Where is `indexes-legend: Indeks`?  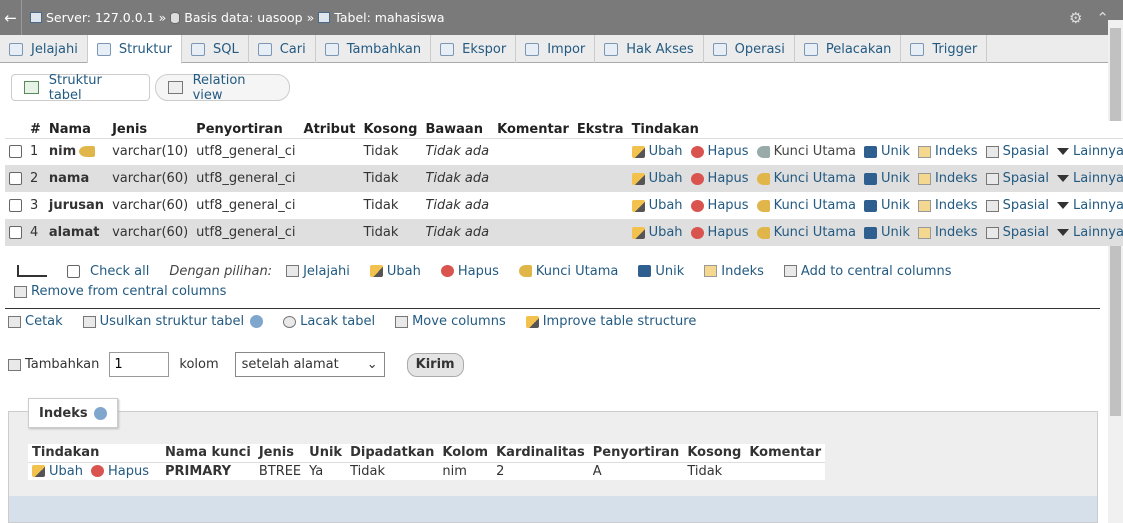 indexes-legend: Indeks is located at coordinates (73, 413).